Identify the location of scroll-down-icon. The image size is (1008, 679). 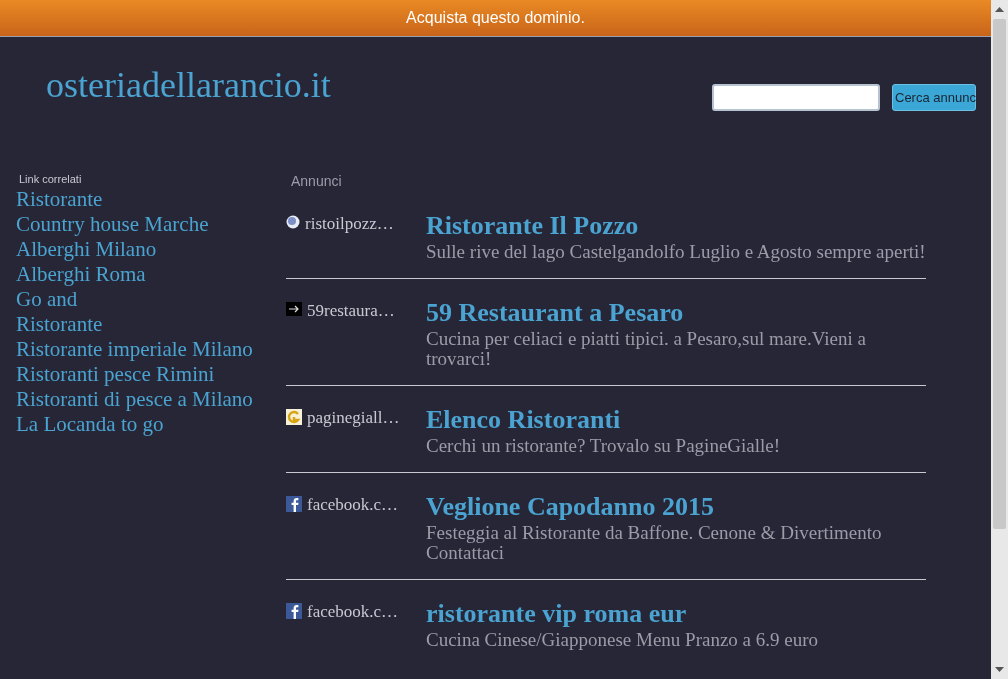
(999, 670).